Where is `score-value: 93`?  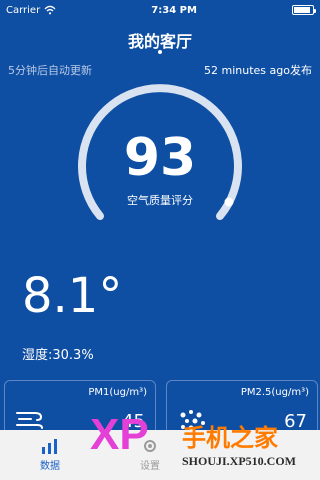 score-value: 93 is located at coordinates (160, 158).